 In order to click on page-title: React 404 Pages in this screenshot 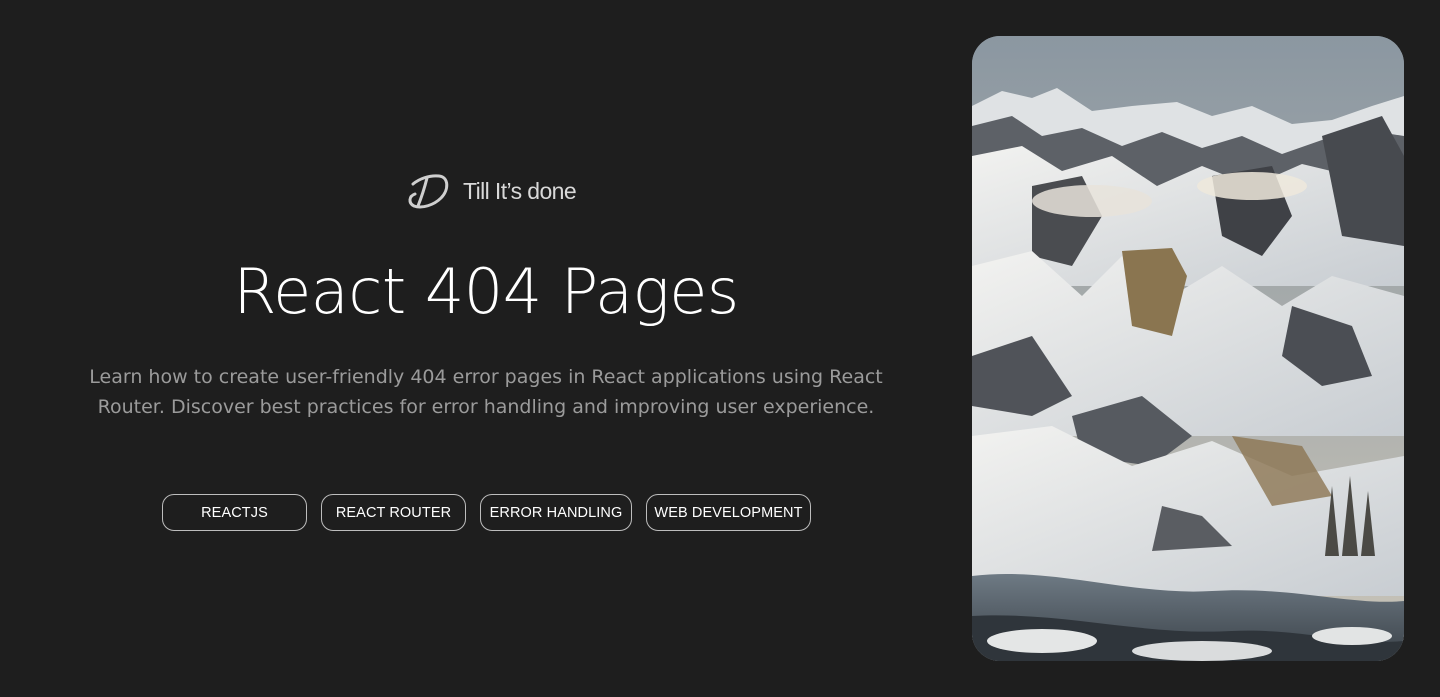, I will do `click(486, 291)`.